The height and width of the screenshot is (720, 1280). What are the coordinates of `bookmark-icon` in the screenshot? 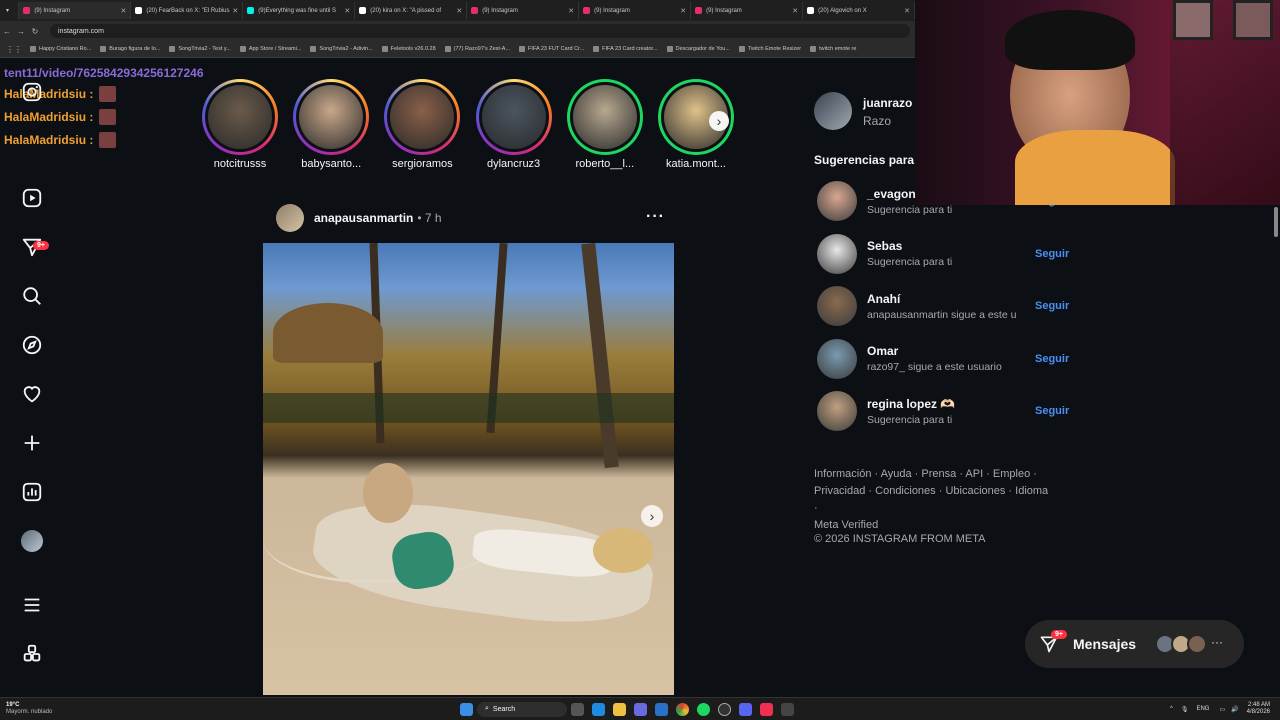 It's located at (33, 49).